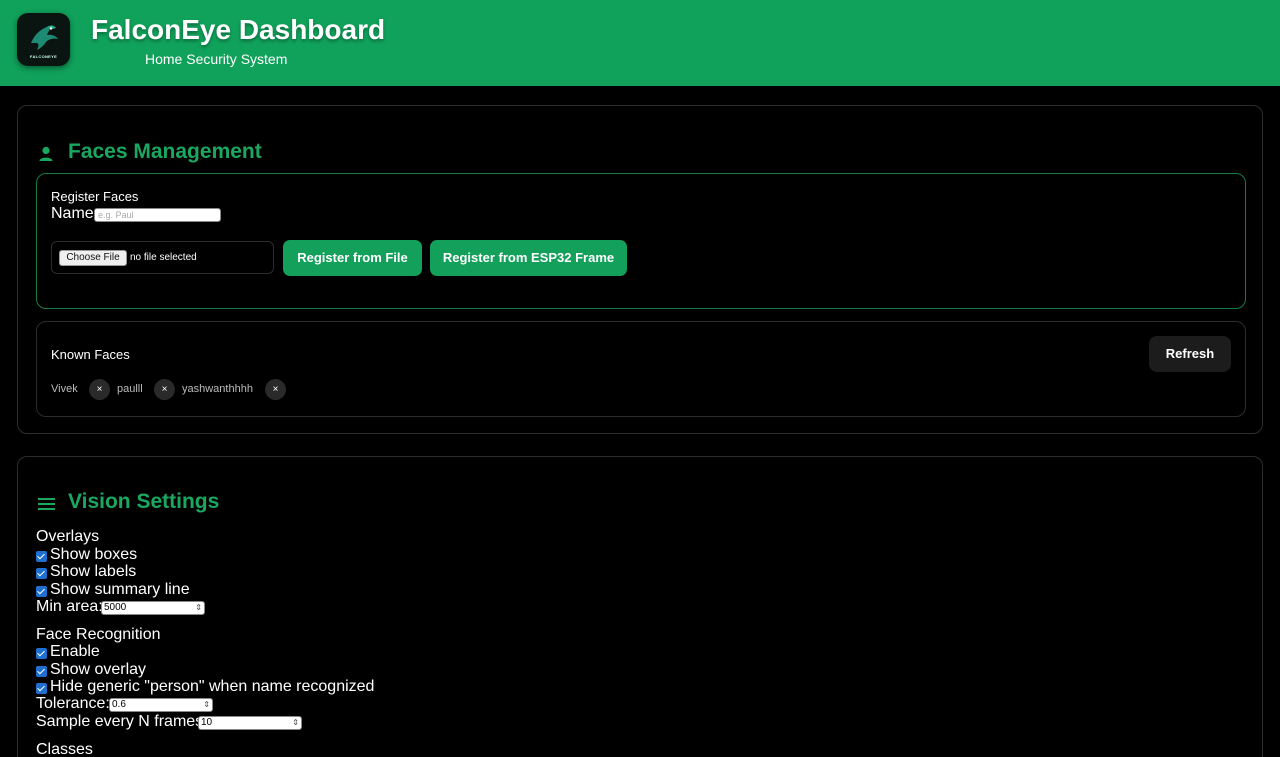 The image size is (1280, 757). Describe the element at coordinates (1190, 354) in the screenshot. I see `refresh-button: Refresh` at that location.